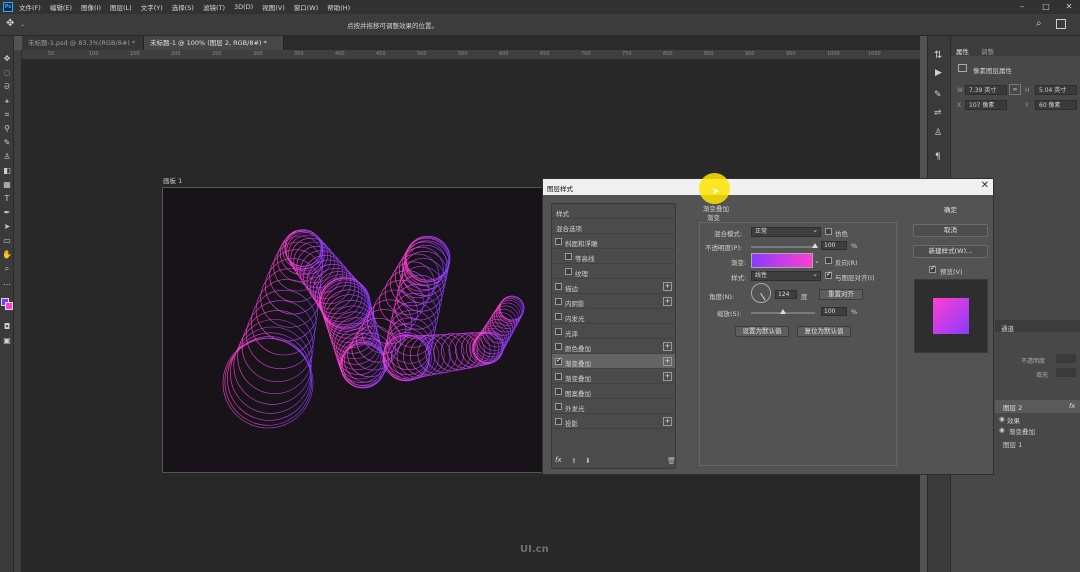 The width and height of the screenshot is (1080, 572). I want to click on menu-help: 帮助(H), so click(338, 7).